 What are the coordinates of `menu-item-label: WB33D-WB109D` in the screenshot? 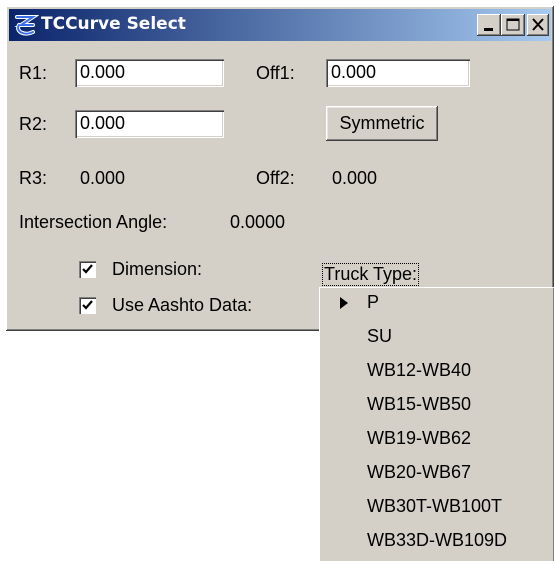 It's located at (437, 540).